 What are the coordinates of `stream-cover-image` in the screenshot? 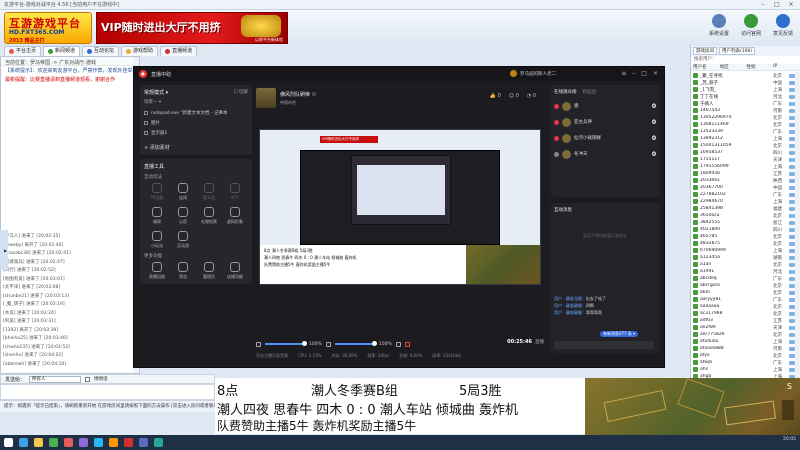 It's located at (266, 98).